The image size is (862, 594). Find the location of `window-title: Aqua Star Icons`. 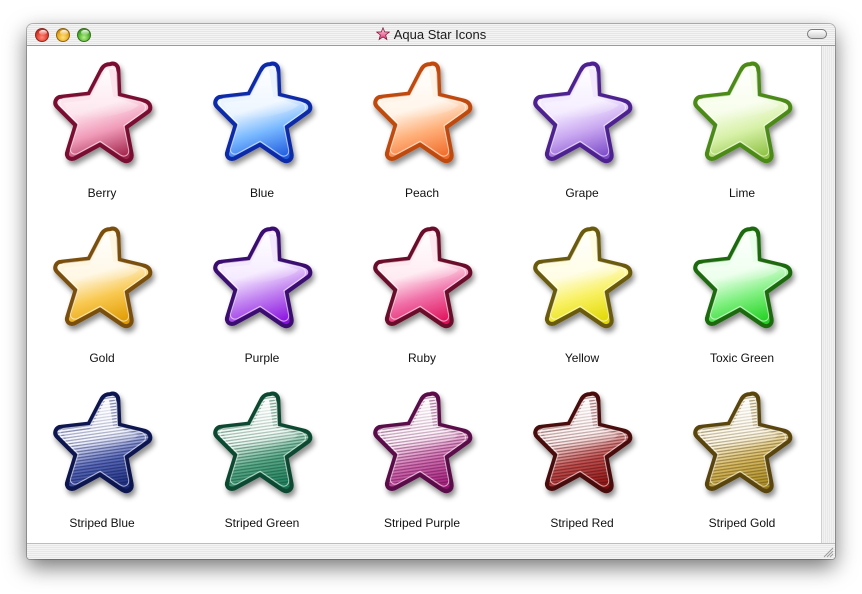

window-title: Aqua Star Icons is located at coordinates (431, 35).